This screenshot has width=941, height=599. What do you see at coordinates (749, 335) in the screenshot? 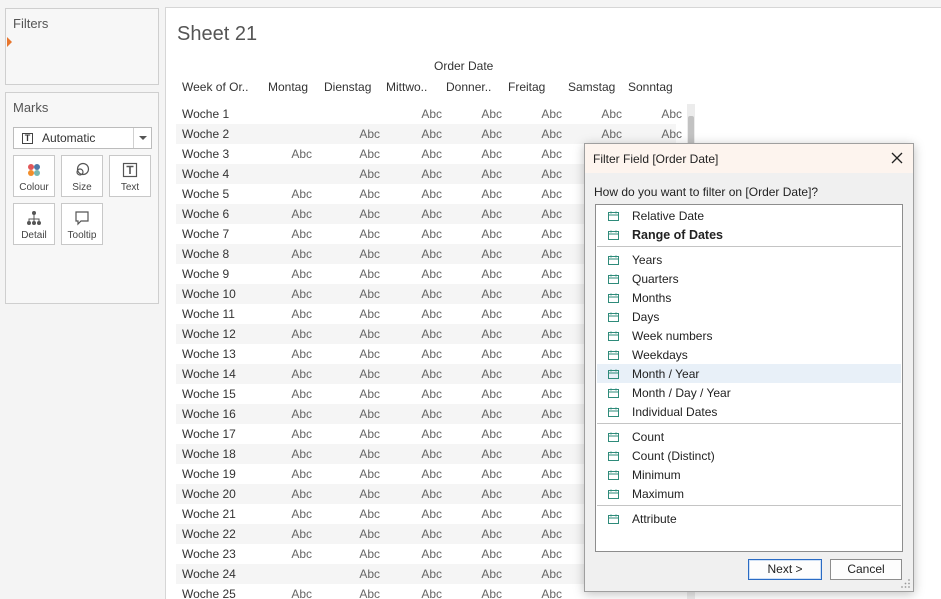
I see `filter-option: Week numbers` at bounding box center [749, 335].